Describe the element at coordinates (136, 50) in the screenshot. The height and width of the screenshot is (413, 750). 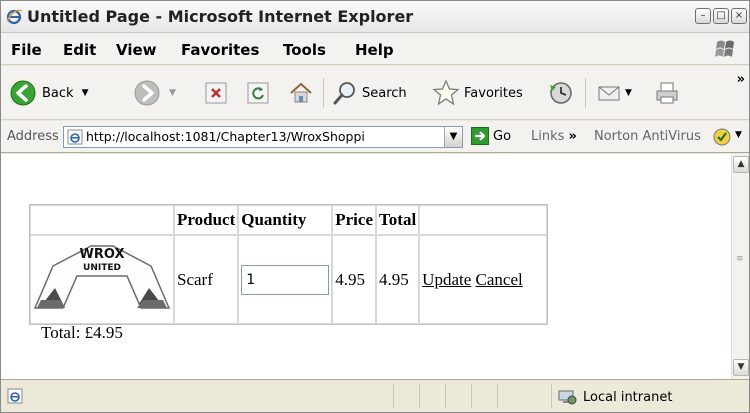
I see `menu-view: View` at that location.